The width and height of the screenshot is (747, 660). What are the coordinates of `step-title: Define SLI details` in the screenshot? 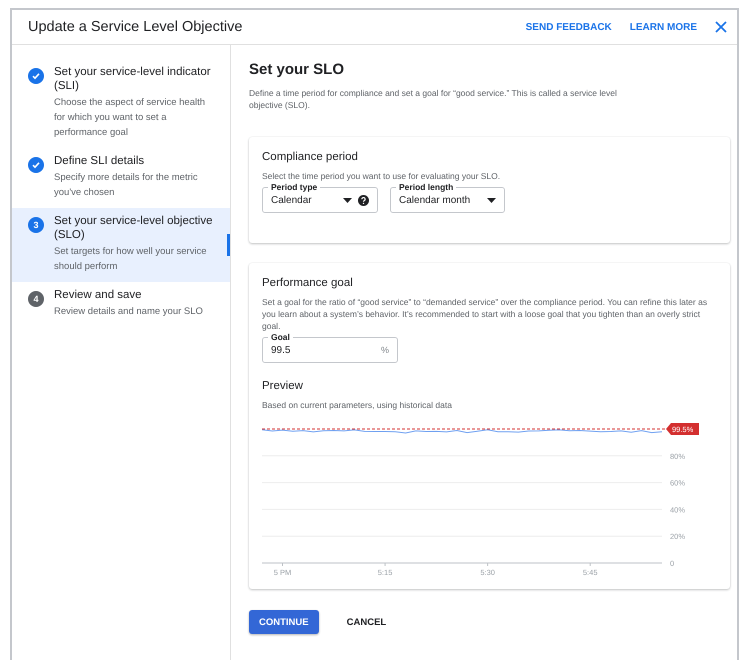 It's located at (100, 161).